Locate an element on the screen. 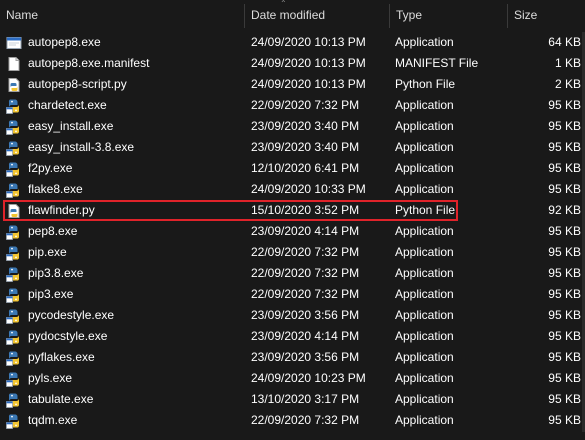 The height and width of the screenshot is (440, 585). file-name: flake8.exe is located at coordinates (55, 189).